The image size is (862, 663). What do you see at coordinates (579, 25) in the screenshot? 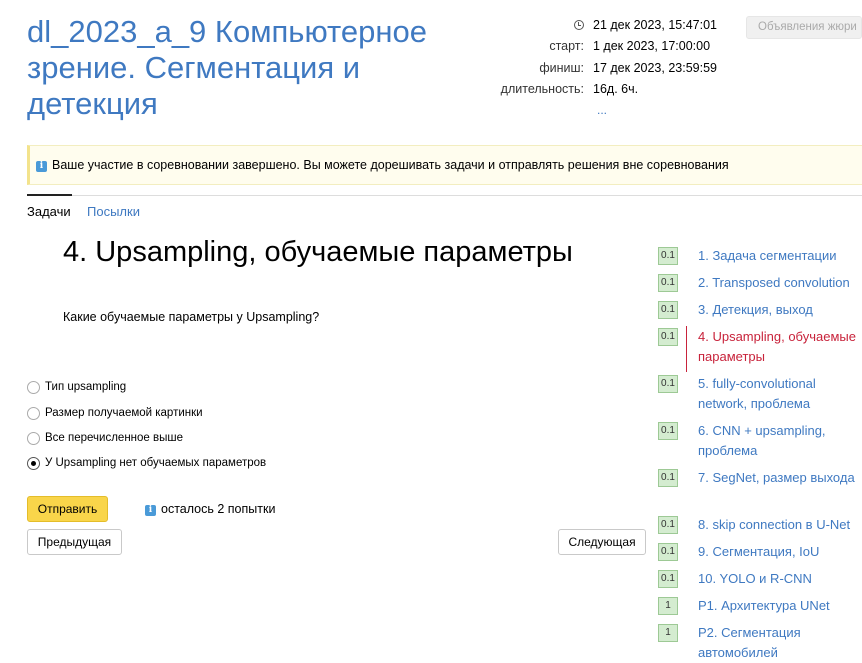
I see `clock-icon` at bounding box center [579, 25].